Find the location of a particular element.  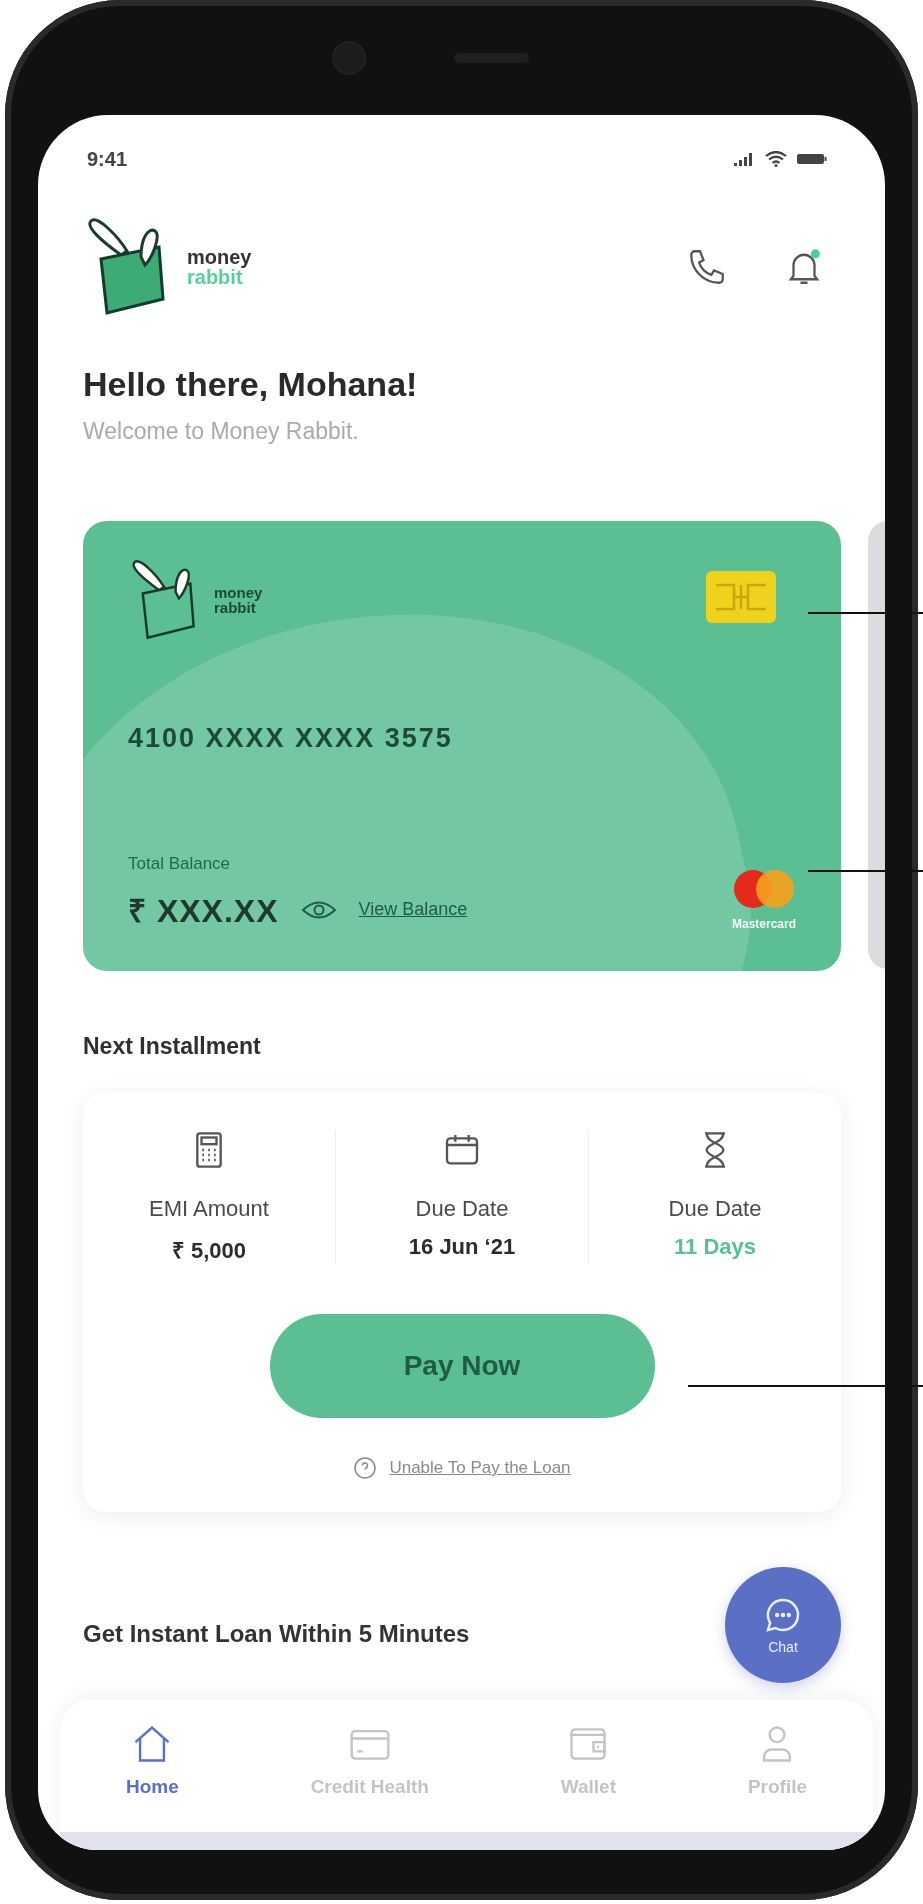

greeting-subtitle: Welcome to Money Rabbit. is located at coordinates (221, 431).